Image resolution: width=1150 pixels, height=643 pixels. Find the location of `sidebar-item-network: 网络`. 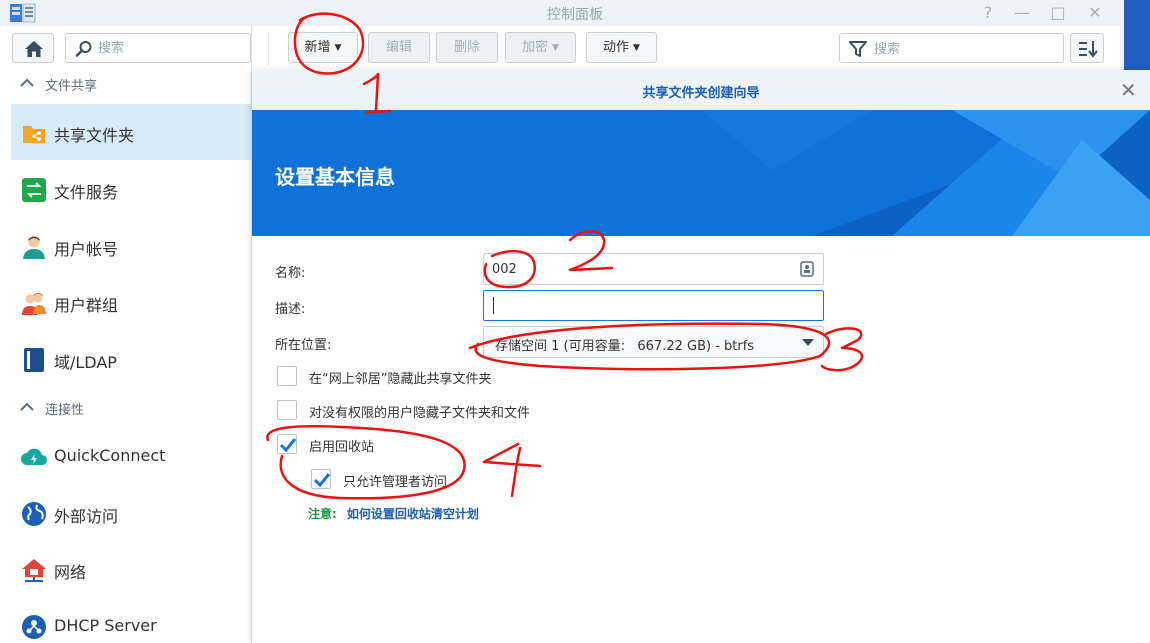

sidebar-item-network: 网络 is located at coordinates (131, 569).